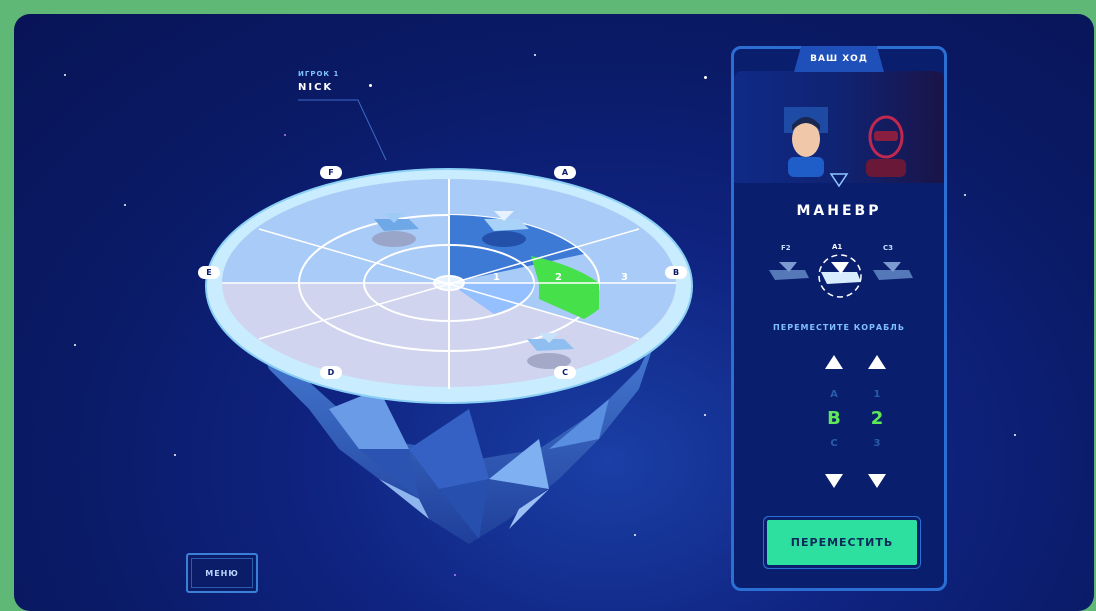  Describe the element at coordinates (209, 272) in the screenshot. I see `sector-label-e: E` at that location.